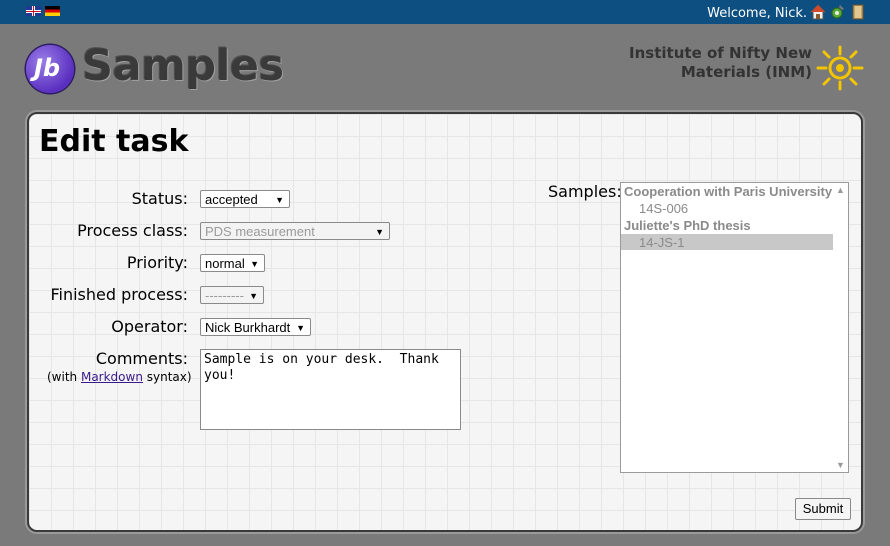  What do you see at coordinates (840, 68) in the screenshot?
I see `sun-icon` at bounding box center [840, 68].